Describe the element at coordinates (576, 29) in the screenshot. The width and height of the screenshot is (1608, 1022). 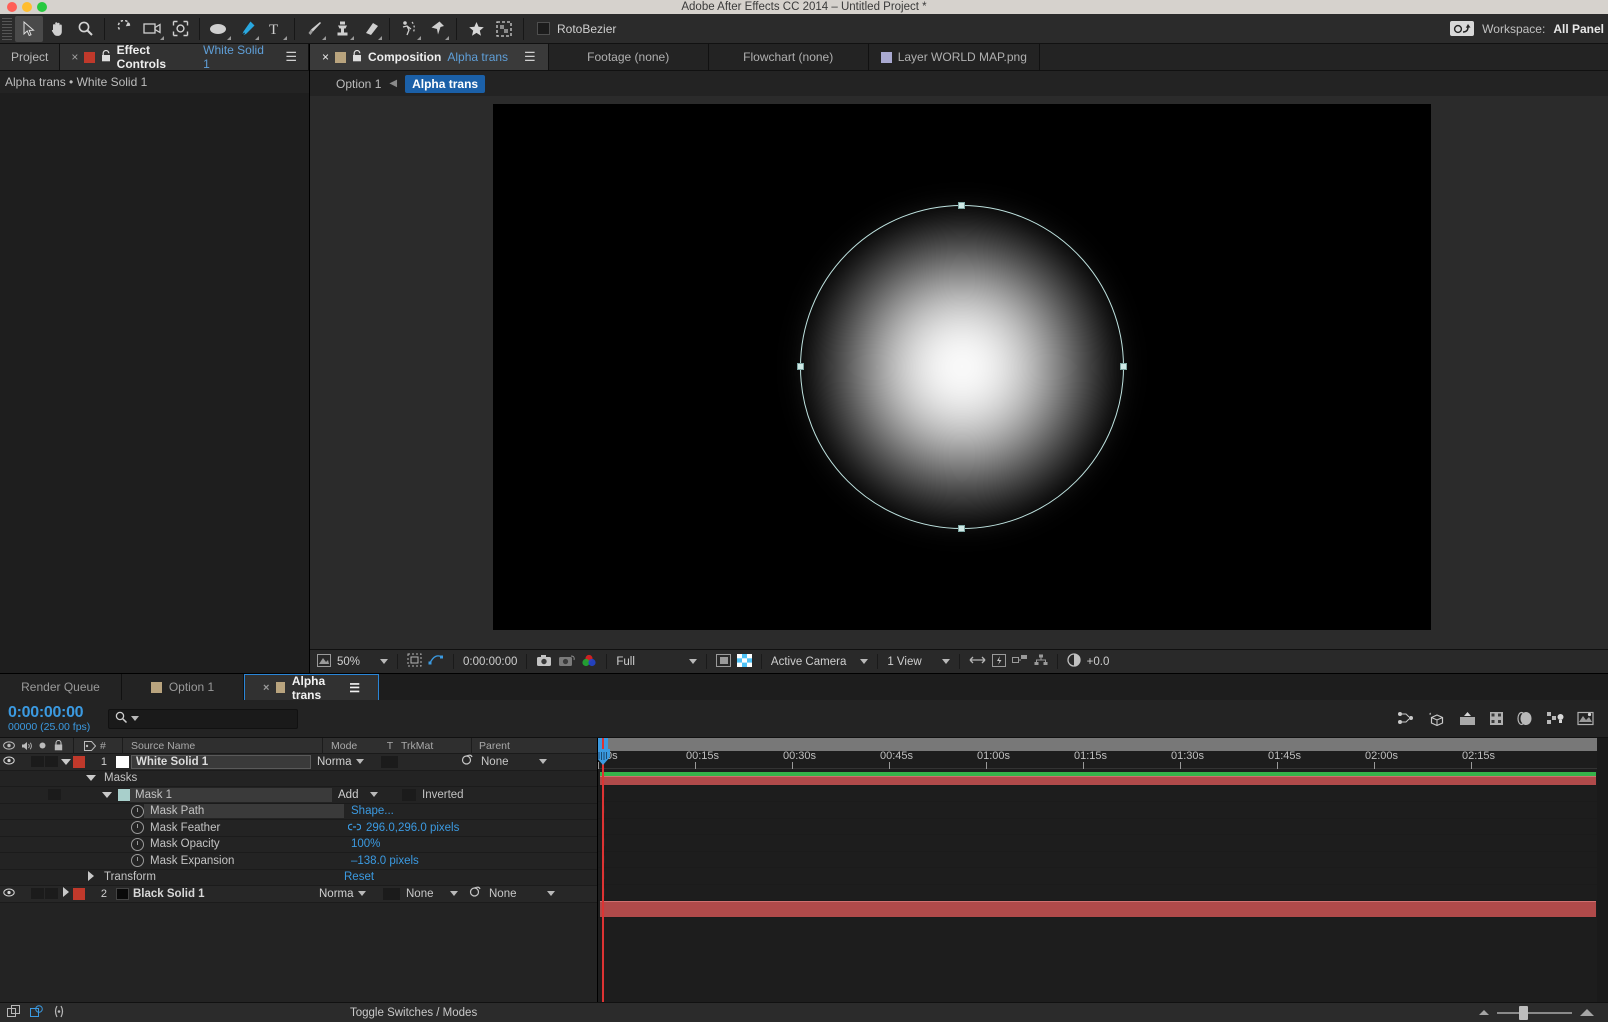
I see `rotobezier-option: RotoBezier` at that location.